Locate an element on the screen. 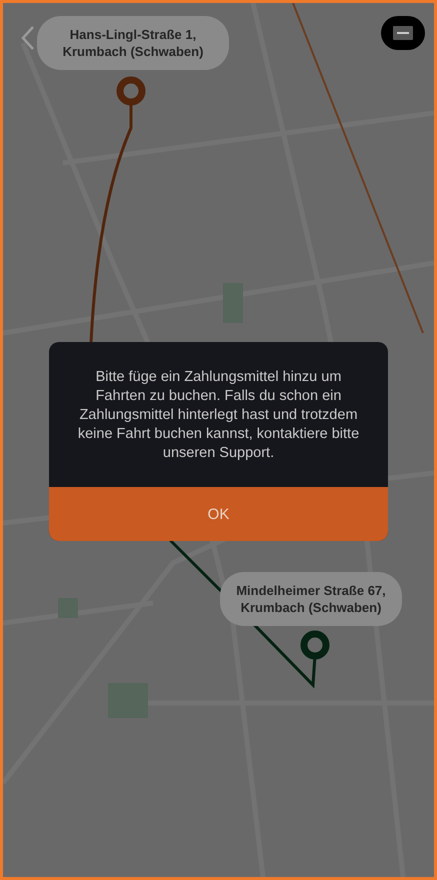 The image size is (437, 880). ok-button: OK is located at coordinates (218, 514).